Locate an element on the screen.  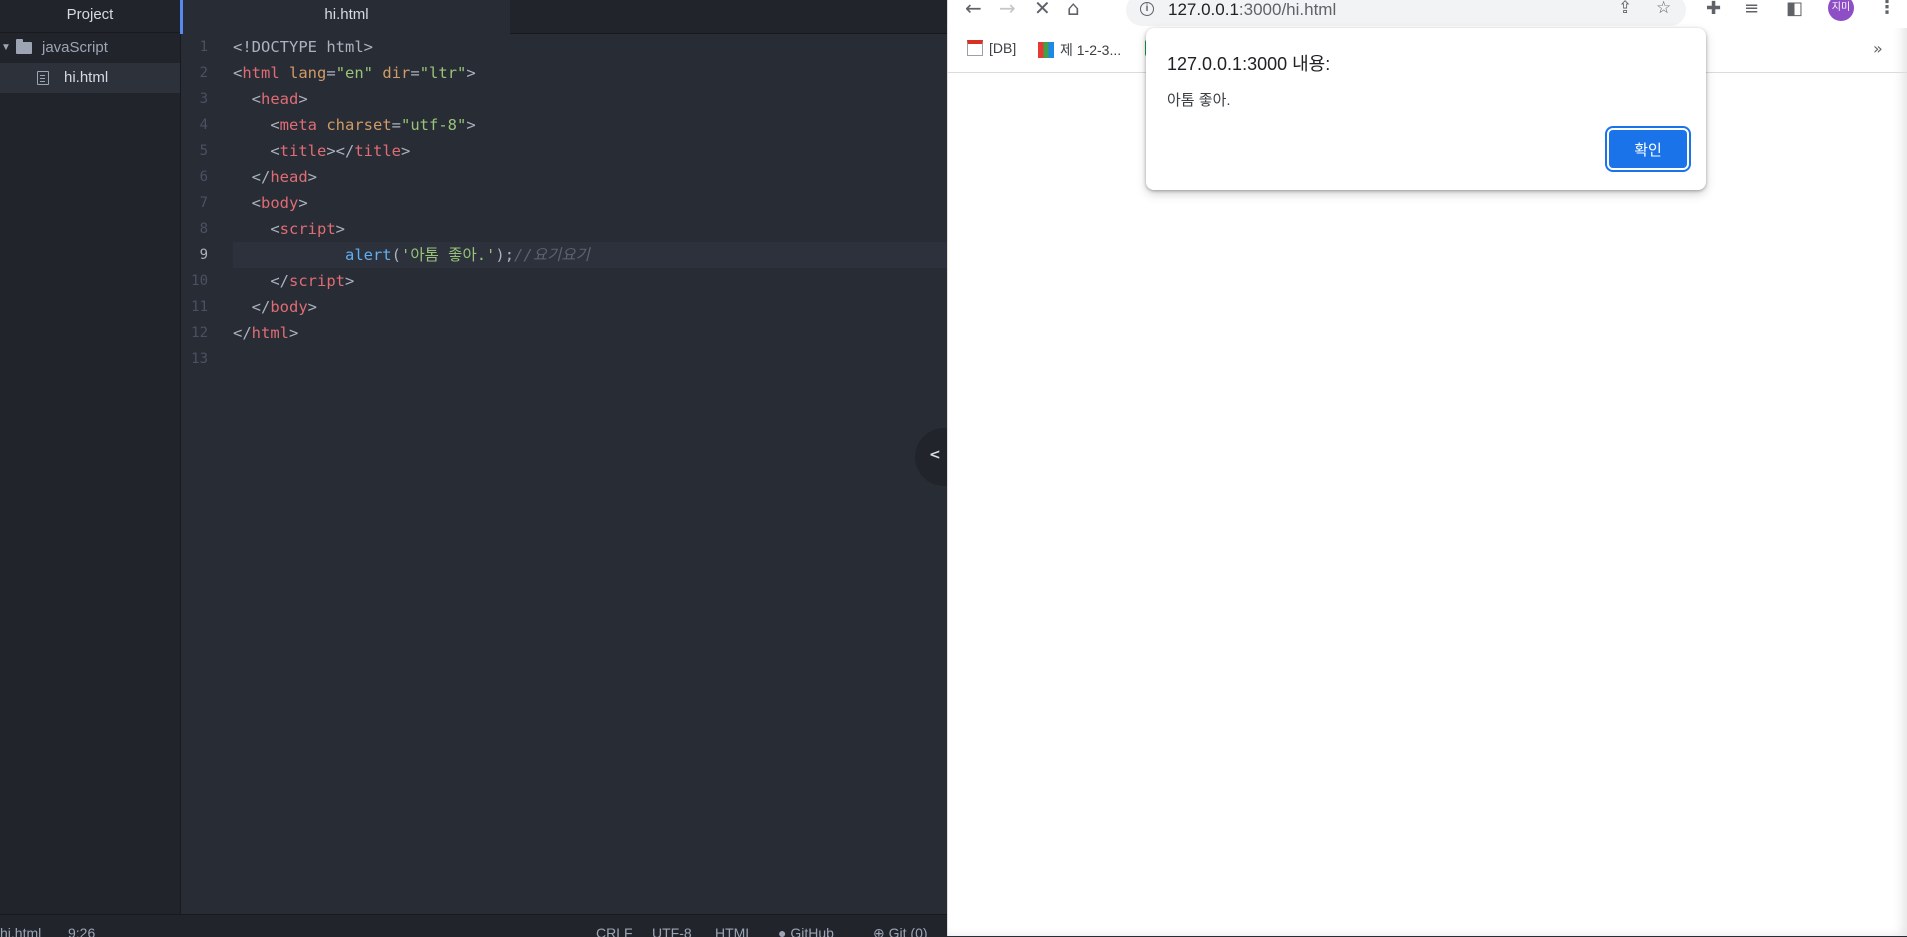
extensions-icon: ✚ is located at coordinates (1713, 9).